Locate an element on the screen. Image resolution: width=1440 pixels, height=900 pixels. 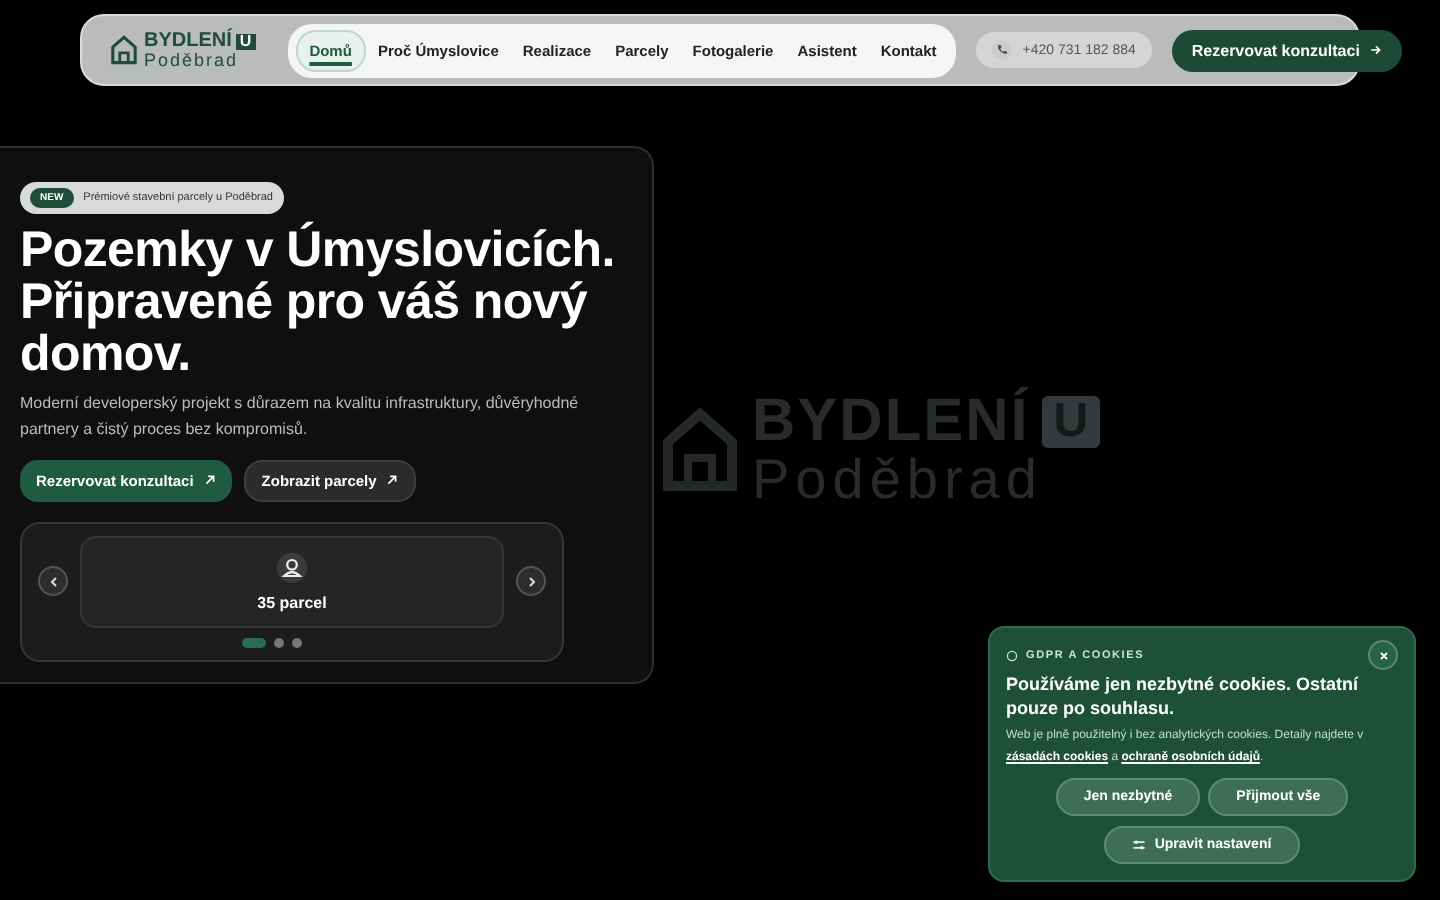
next-button is located at coordinates (531, 581).